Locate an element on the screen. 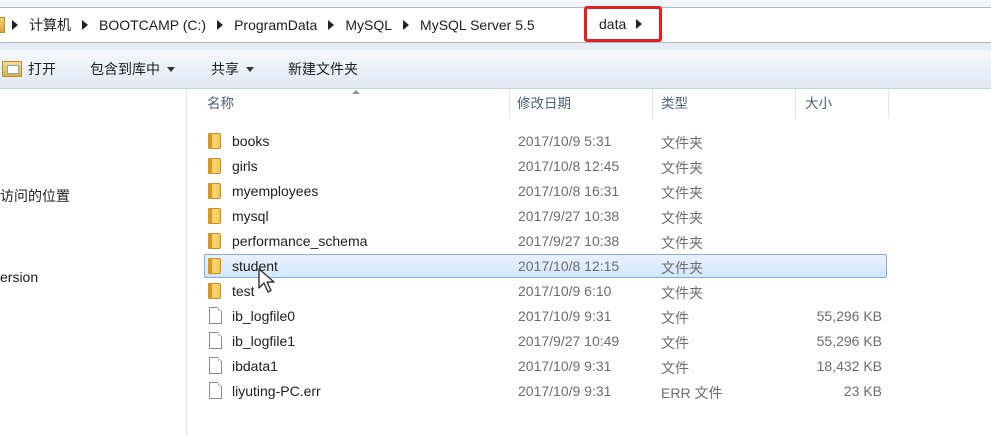 The width and height of the screenshot is (991, 436). file-row: books 2017/10/9 5:31 文件夹 is located at coordinates (545, 141).